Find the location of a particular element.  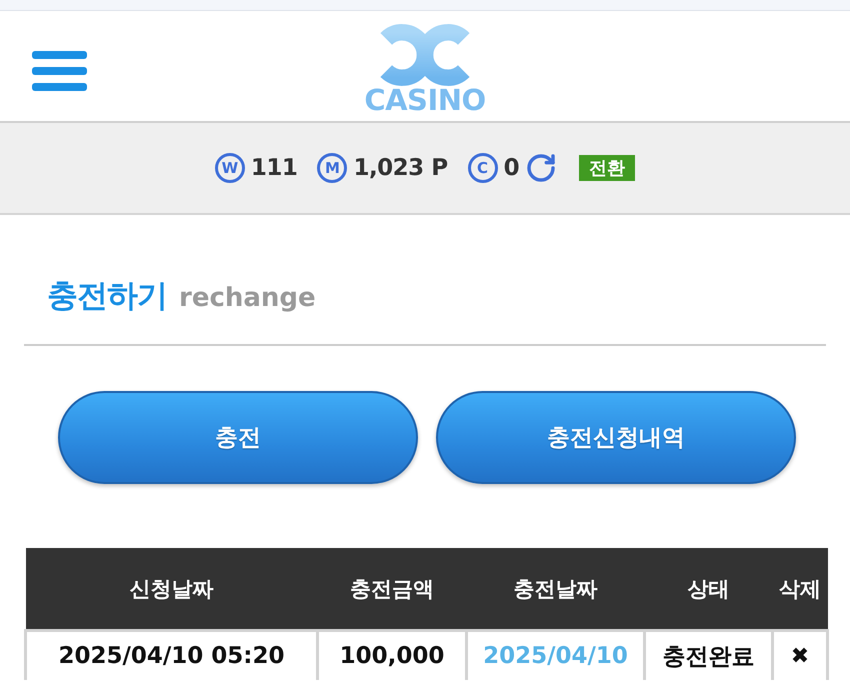

action-button: 충전신청내역 is located at coordinates (616, 437).